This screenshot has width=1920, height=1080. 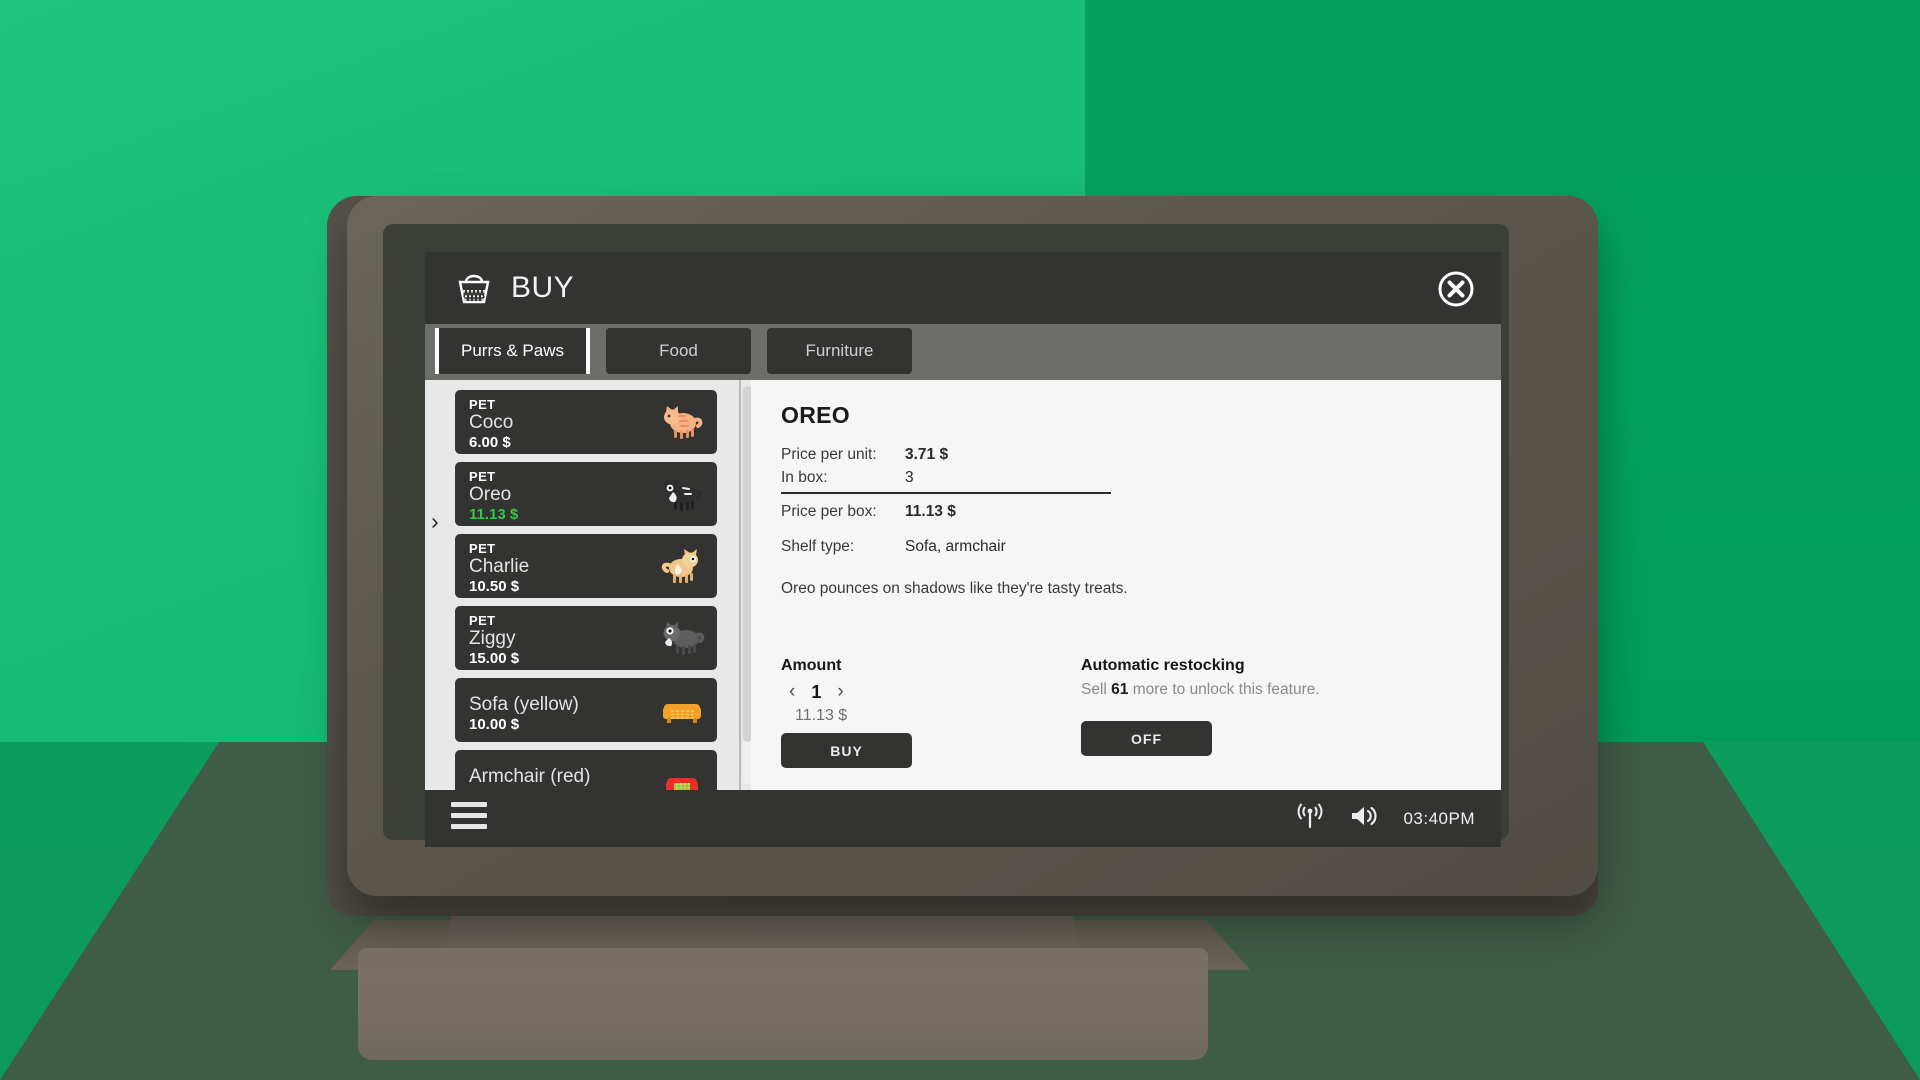 What do you see at coordinates (682, 710) in the screenshot?
I see `yellow-sofa-icon` at bounding box center [682, 710].